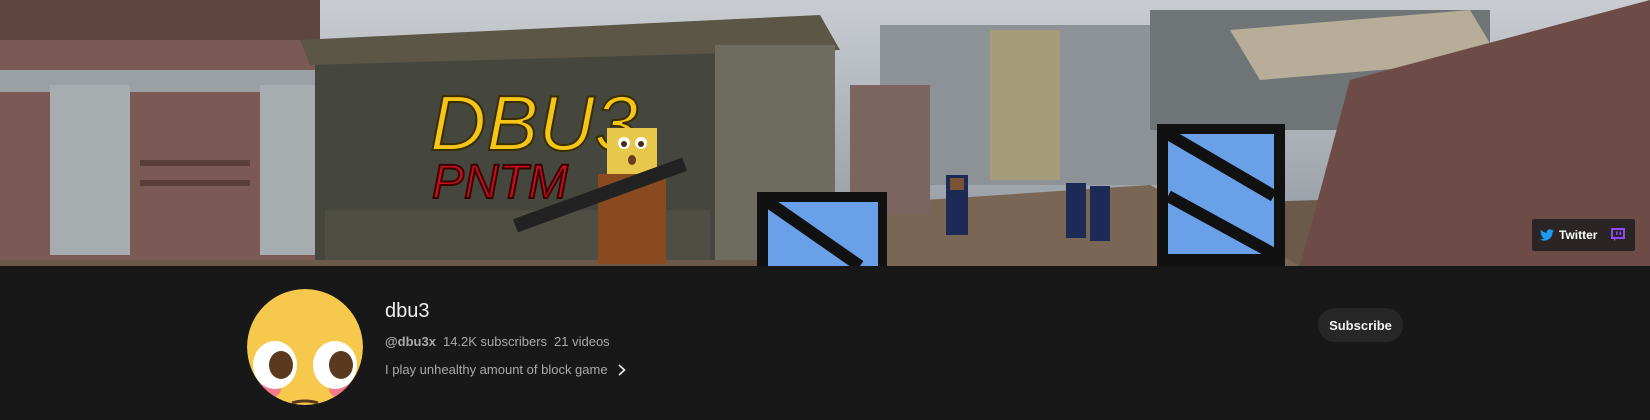 The width and height of the screenshot is (1650, 420). I want to click on banner-links: Twitter, so click(1583, 235).